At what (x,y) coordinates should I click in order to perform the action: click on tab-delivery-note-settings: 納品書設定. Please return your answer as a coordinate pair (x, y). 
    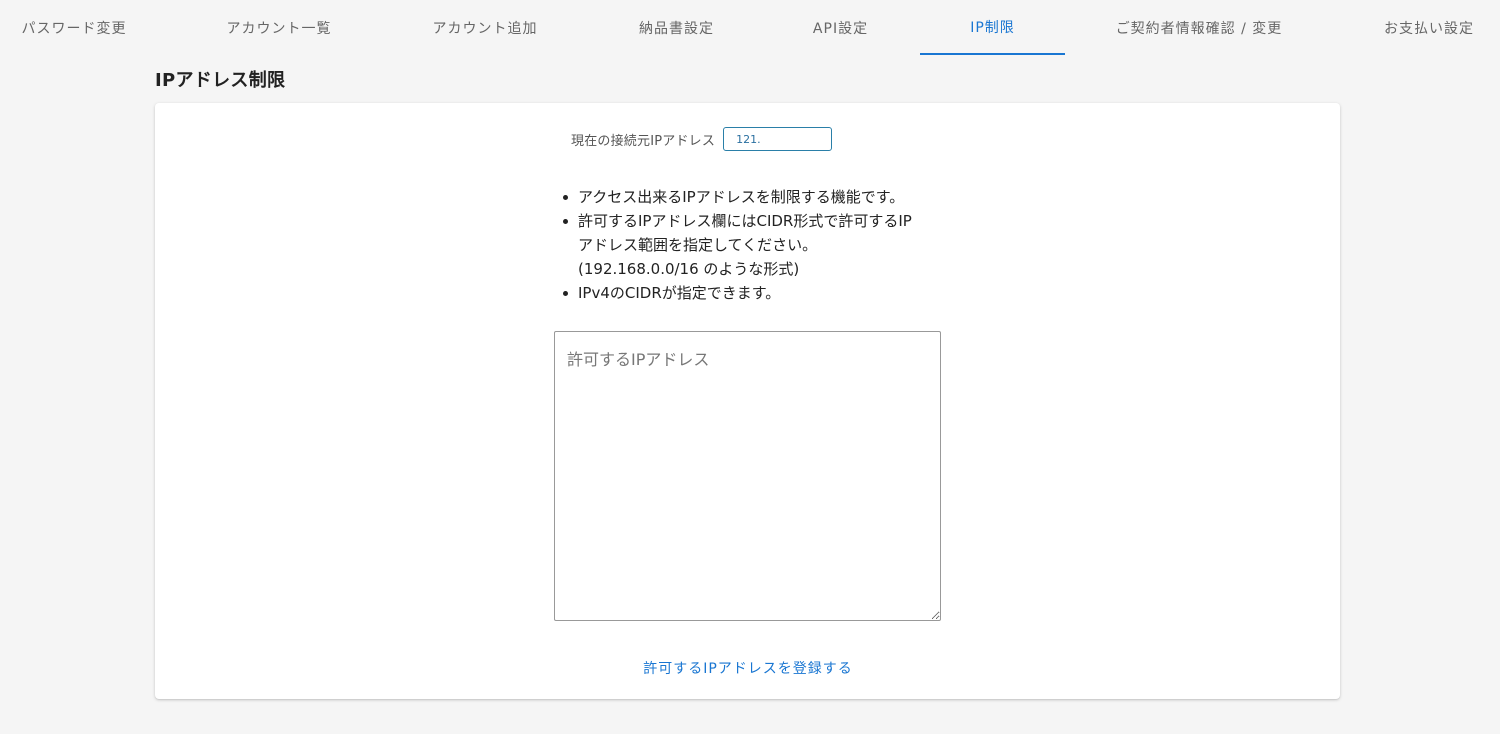
    Looking at the image, I should click on (676, 28).